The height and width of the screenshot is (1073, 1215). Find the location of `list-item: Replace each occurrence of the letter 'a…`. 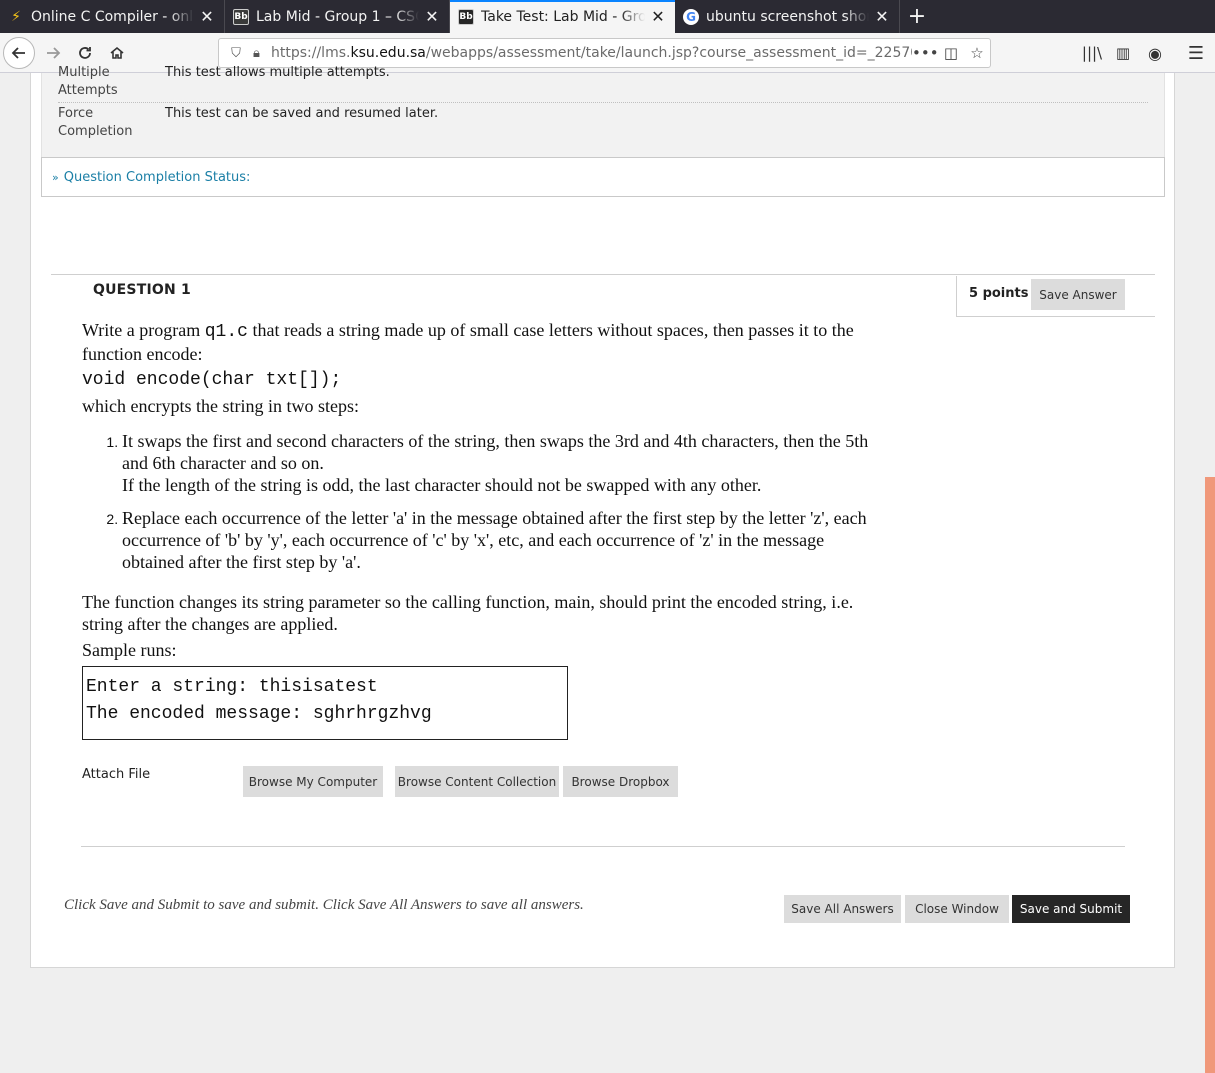

list-item: Replace each occurrence of the letter 'a… is located at coordinates (502, 540).